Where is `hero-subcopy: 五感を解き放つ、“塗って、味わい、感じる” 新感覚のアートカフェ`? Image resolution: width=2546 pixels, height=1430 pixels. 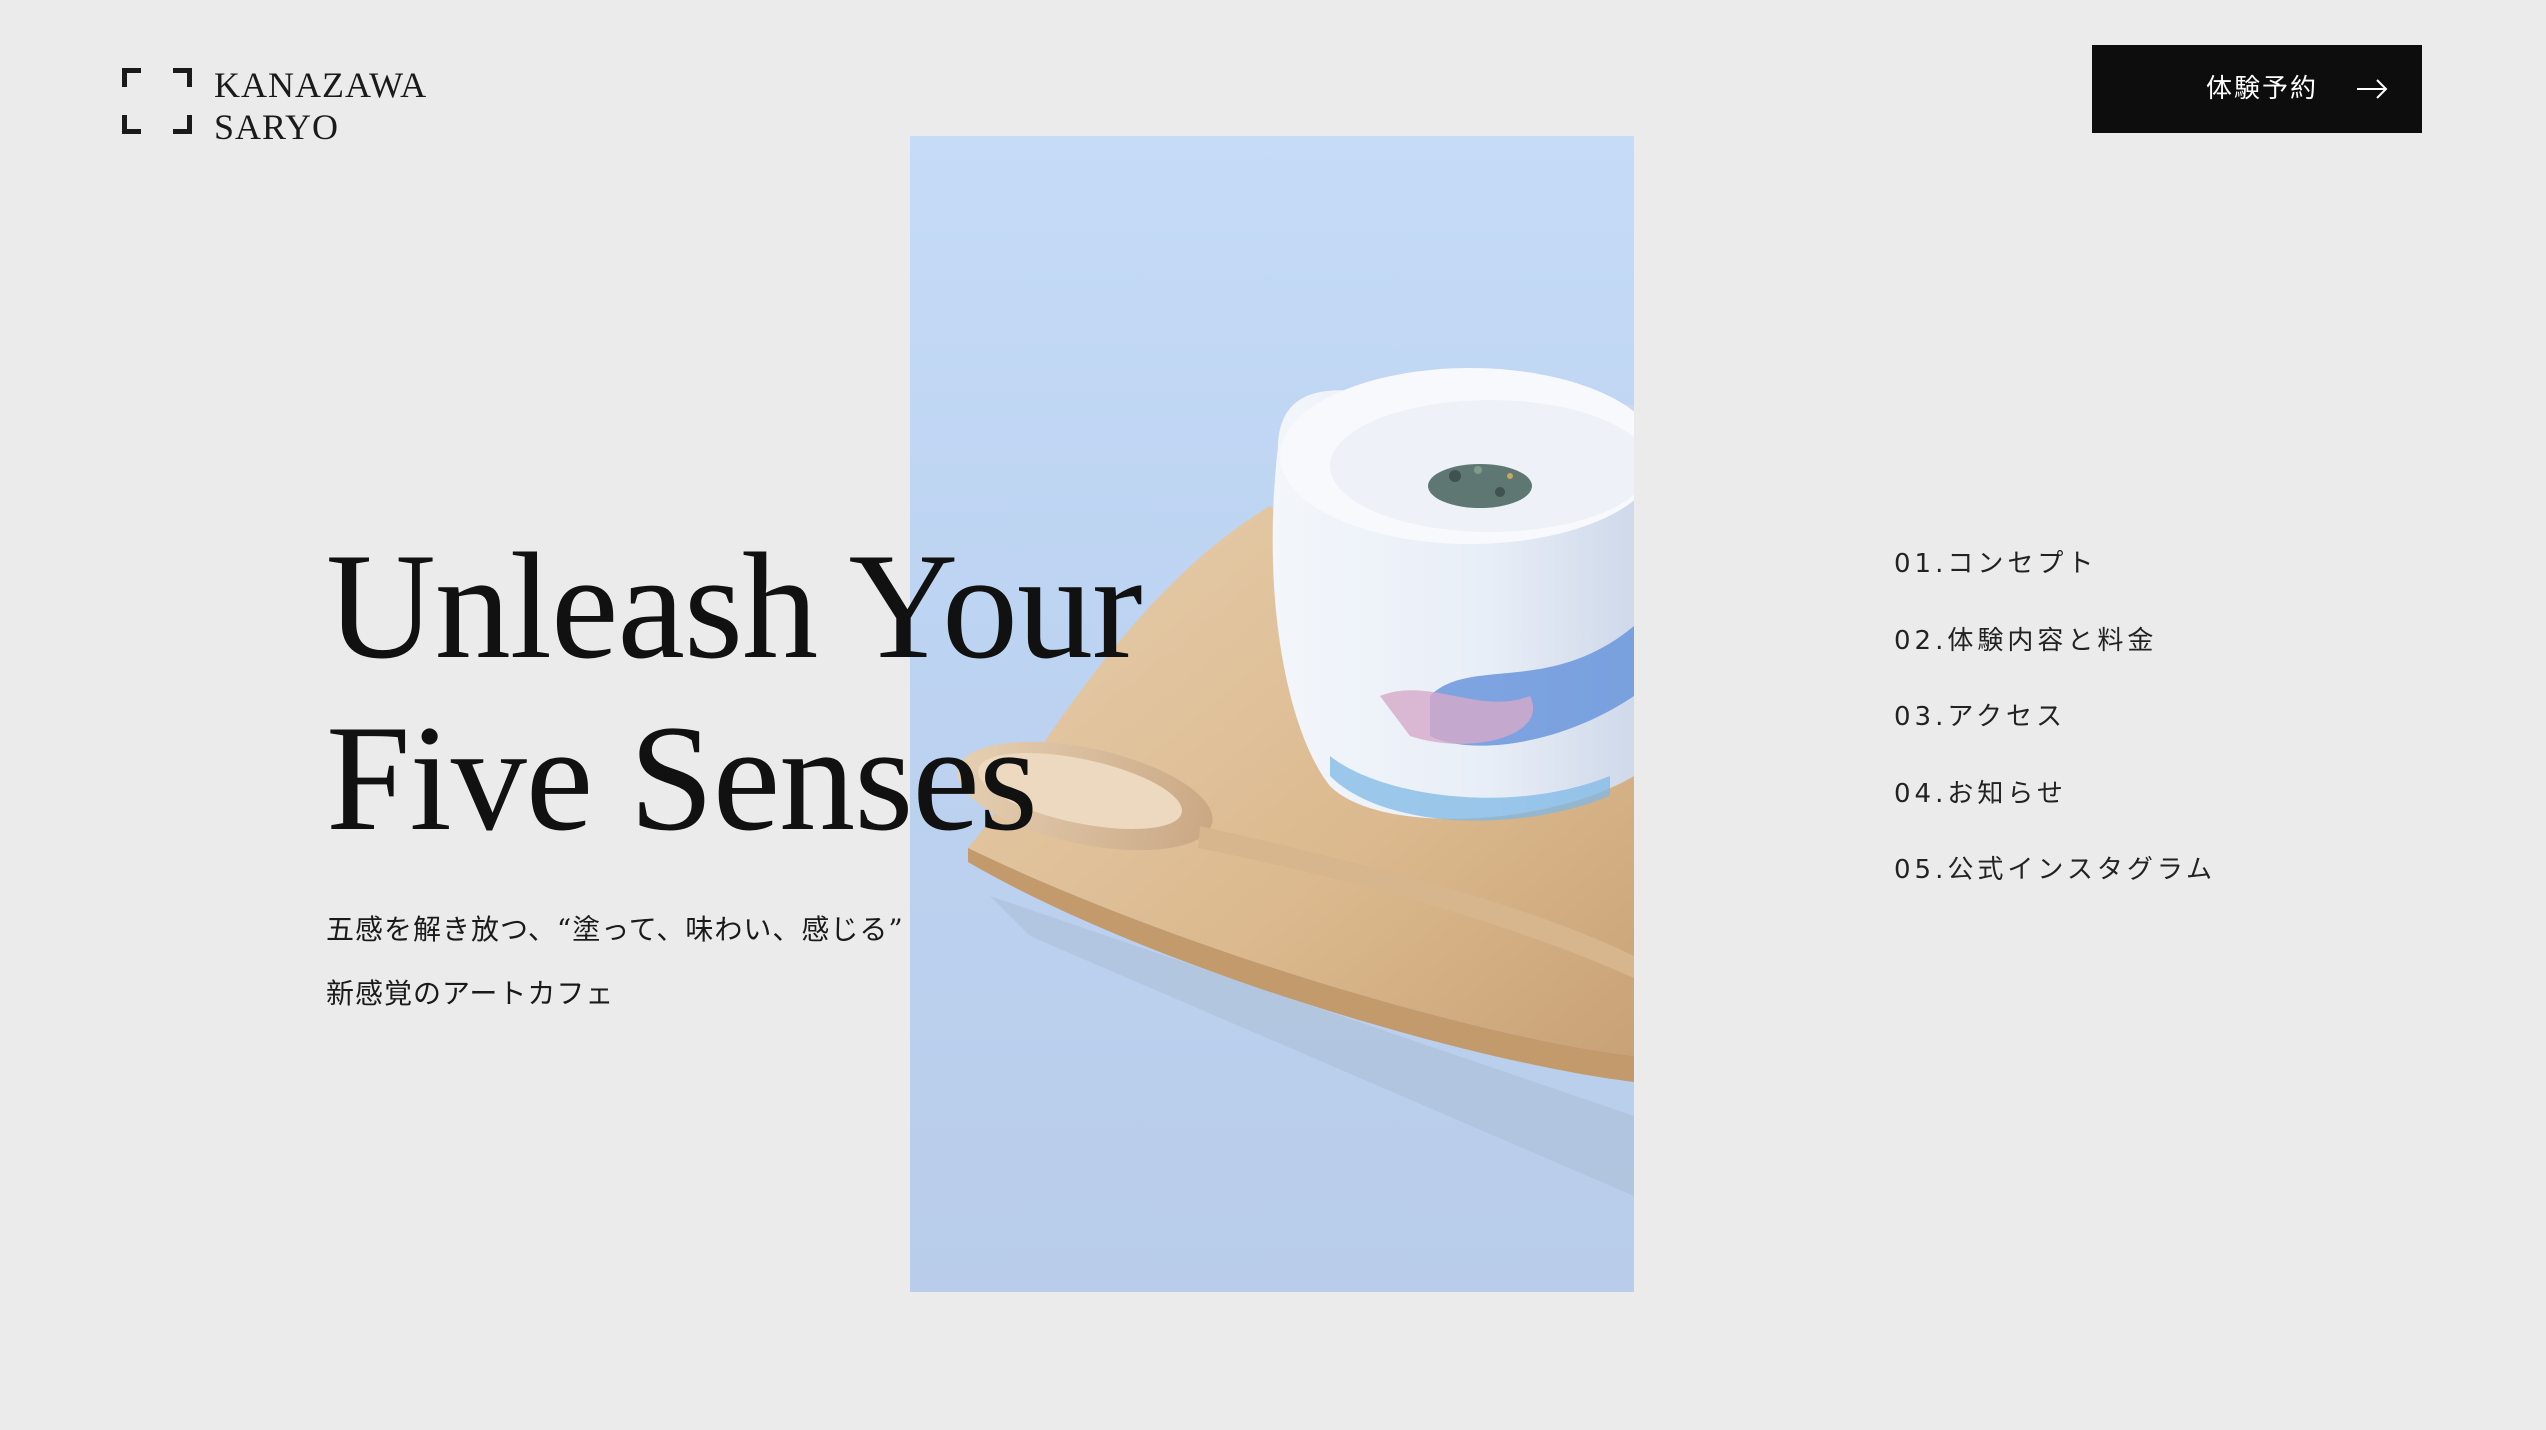 hero-subcopy: 五感を解き放つ、“塗って、味わい、感じる” 新感覚のアートカフェ is located at coordinates (615, 962).